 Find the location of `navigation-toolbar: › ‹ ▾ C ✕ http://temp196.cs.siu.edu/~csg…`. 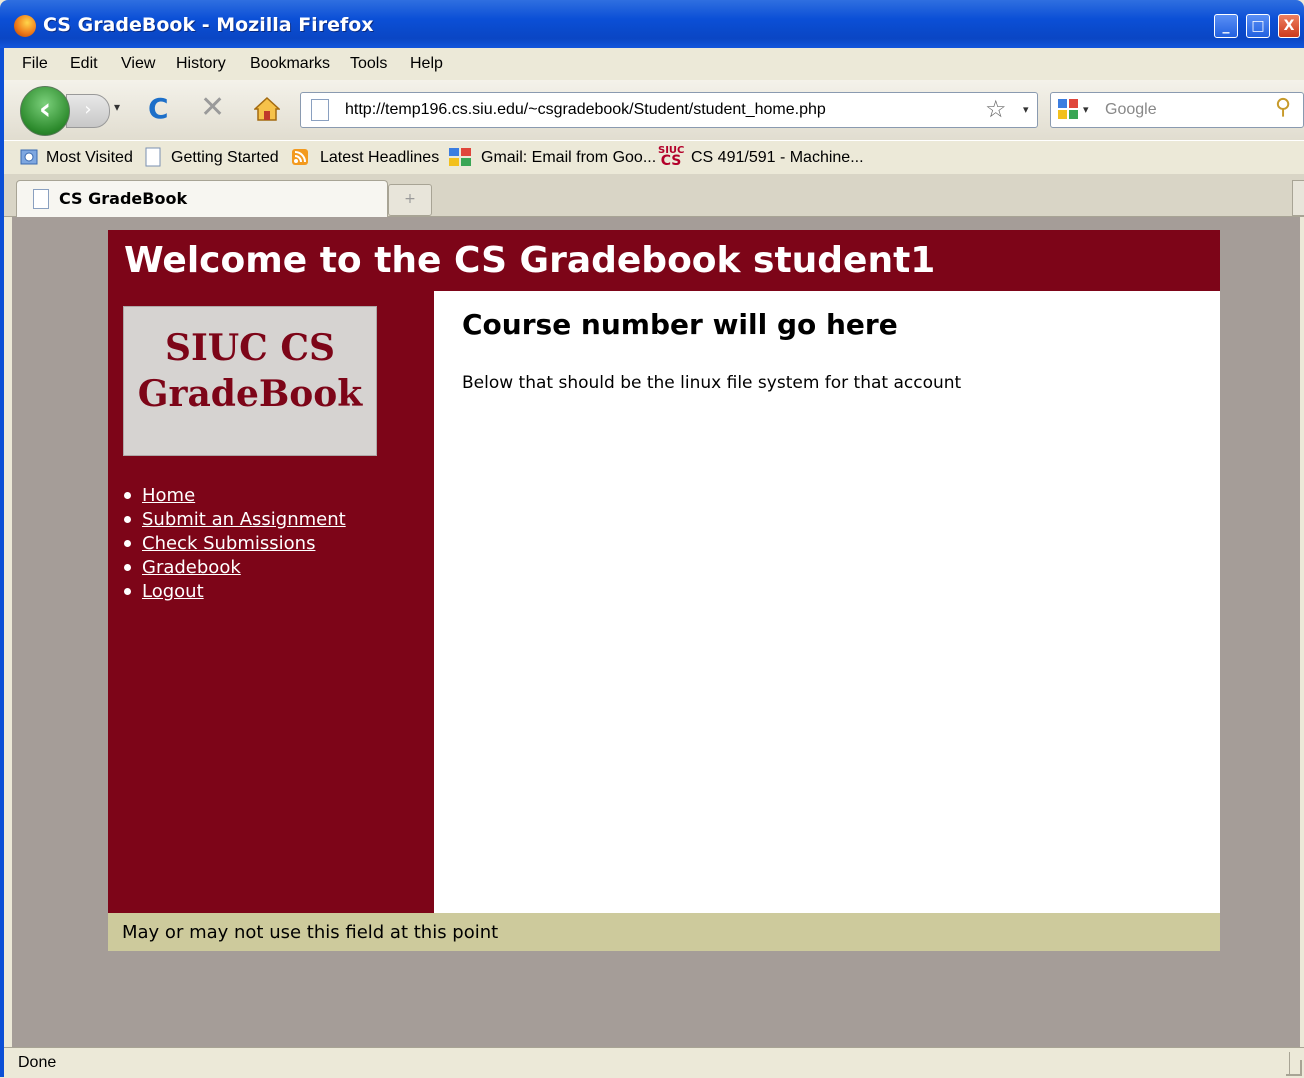

navigation-toolbar: › ‹ ▾ C ✕ http://temp196.cs.siu.edu/~csg… is located at coordinates (654, 110).